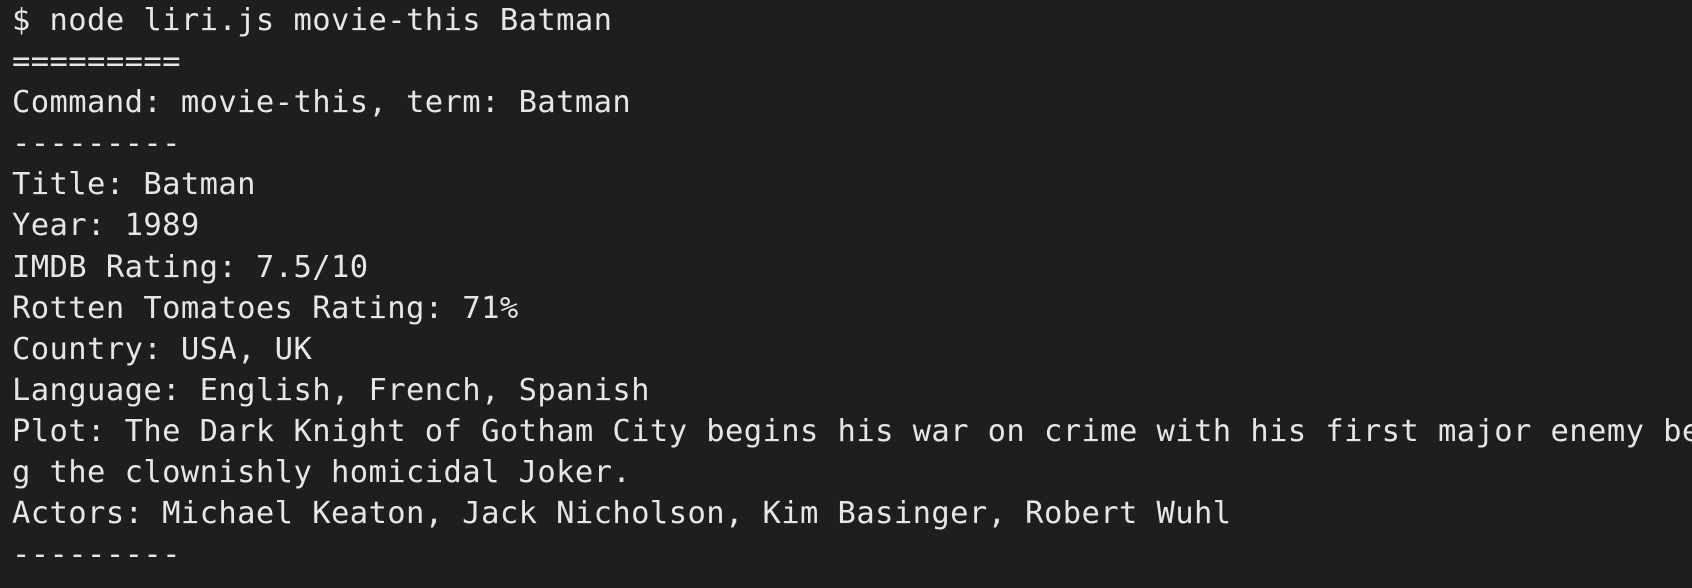 The image size is (1692, 588). Describe the element at coordinates (322, 103) in the screenshot. I see `command-info-line: Command: movie-this, term: Batman` at that location.